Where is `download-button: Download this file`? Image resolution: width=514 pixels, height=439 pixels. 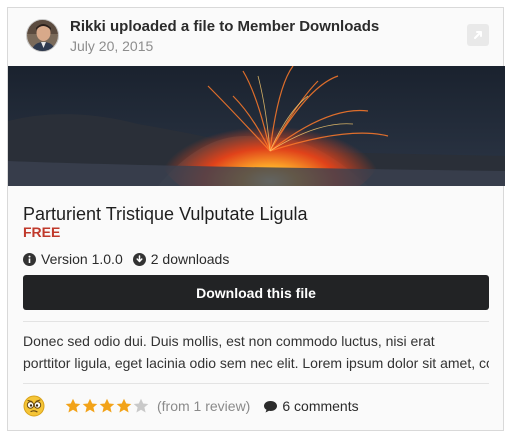
download-button: Download this file is located at coordinates (256, 292).